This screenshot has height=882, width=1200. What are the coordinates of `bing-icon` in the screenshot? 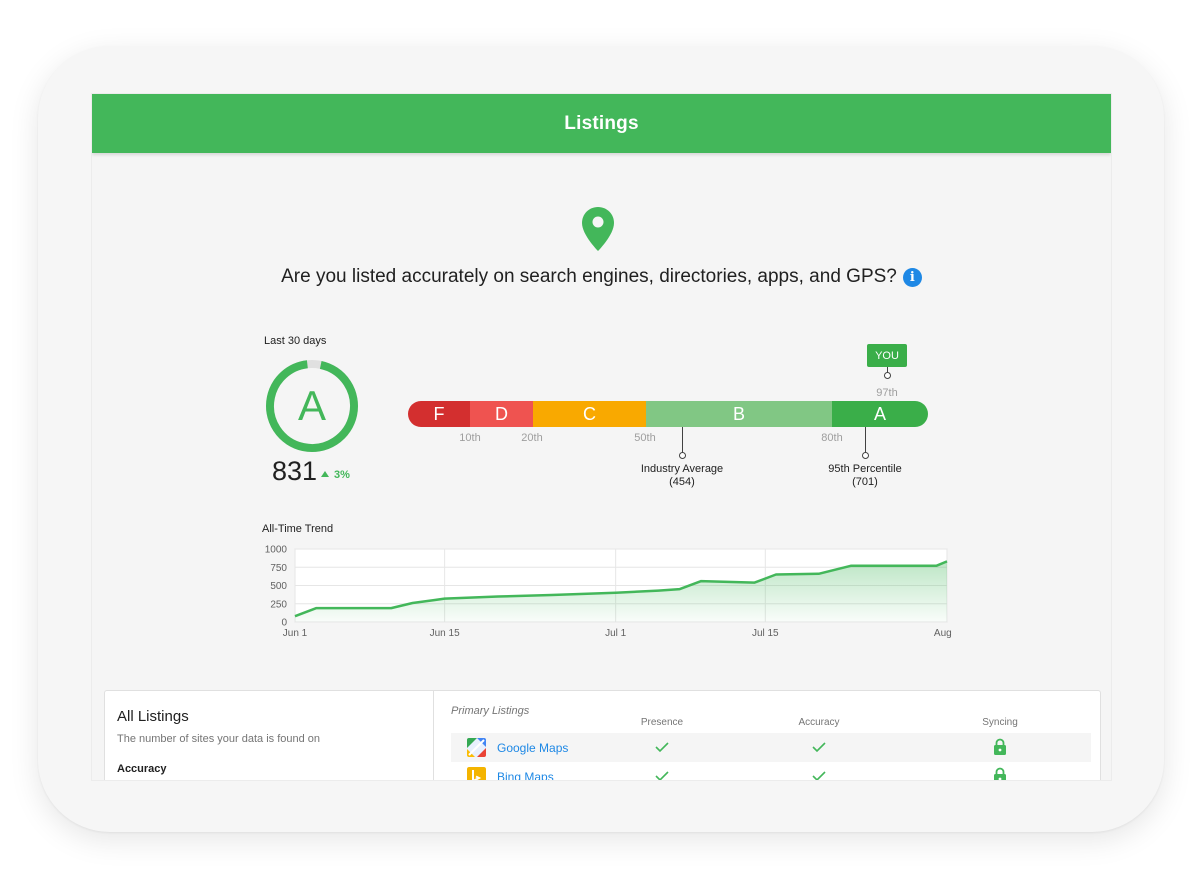 It's located at (476, 773).